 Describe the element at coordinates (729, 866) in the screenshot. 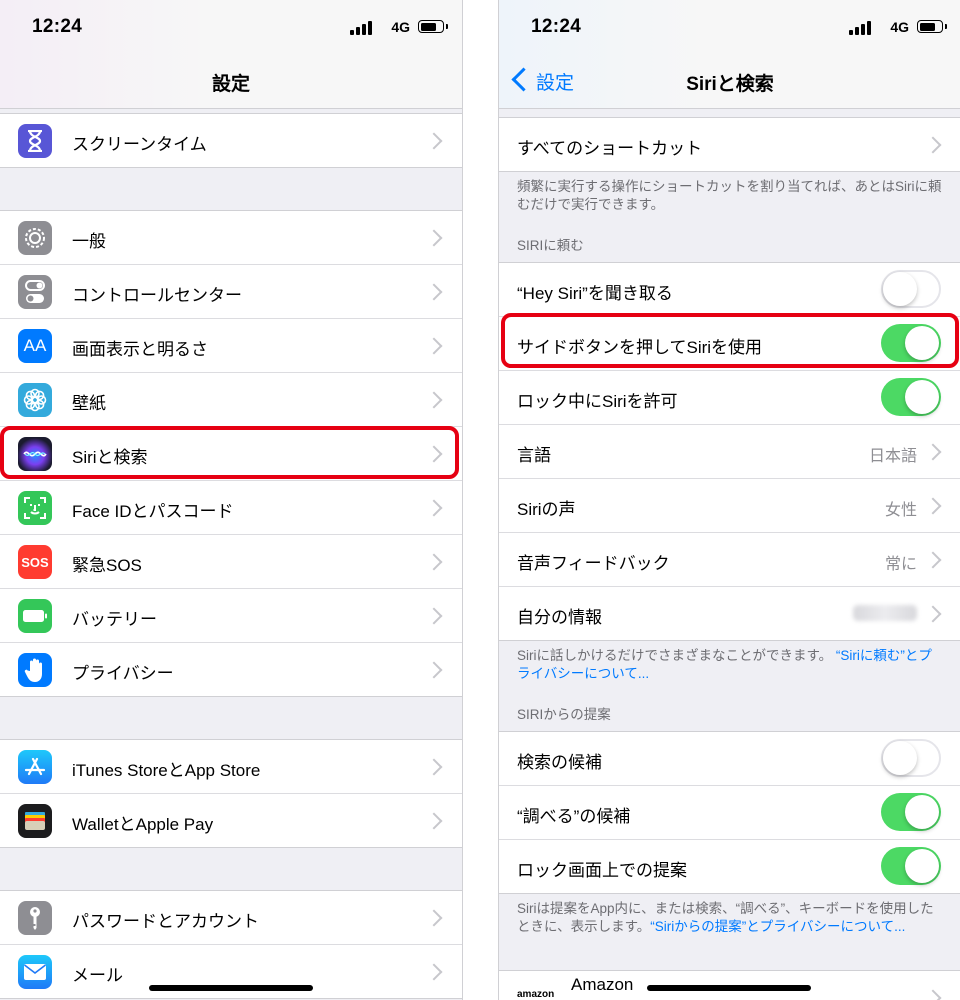

I see `lockscreen-suggestions-row: ロック画面上での提案` at that location.